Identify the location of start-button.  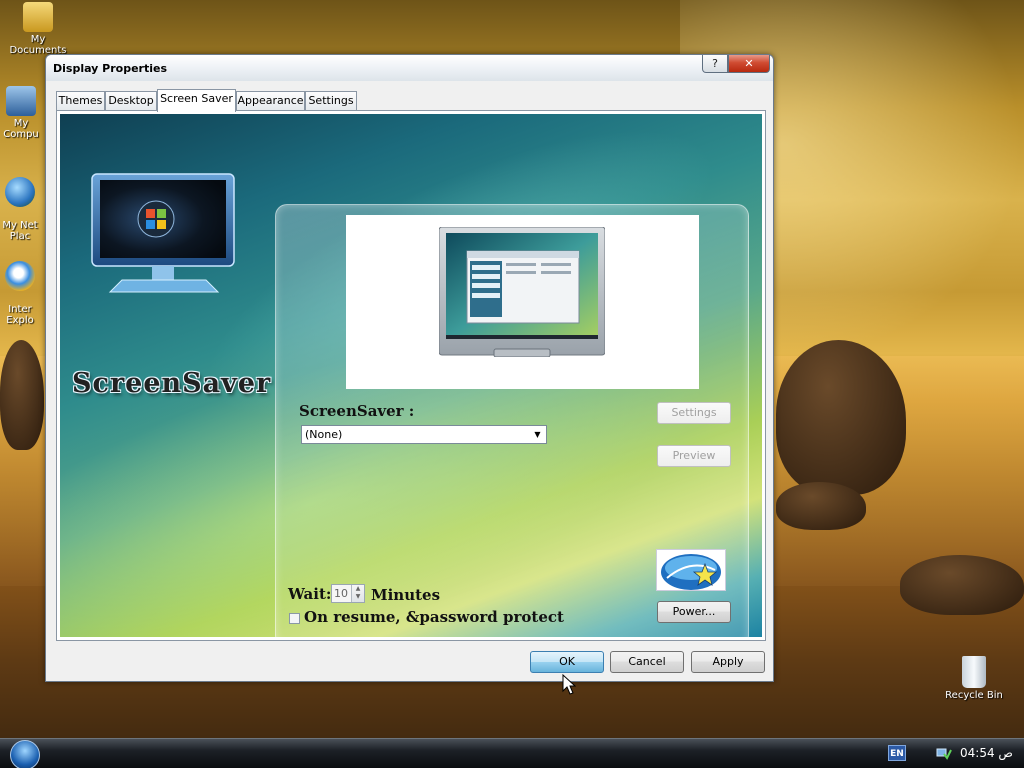
(28, 754).